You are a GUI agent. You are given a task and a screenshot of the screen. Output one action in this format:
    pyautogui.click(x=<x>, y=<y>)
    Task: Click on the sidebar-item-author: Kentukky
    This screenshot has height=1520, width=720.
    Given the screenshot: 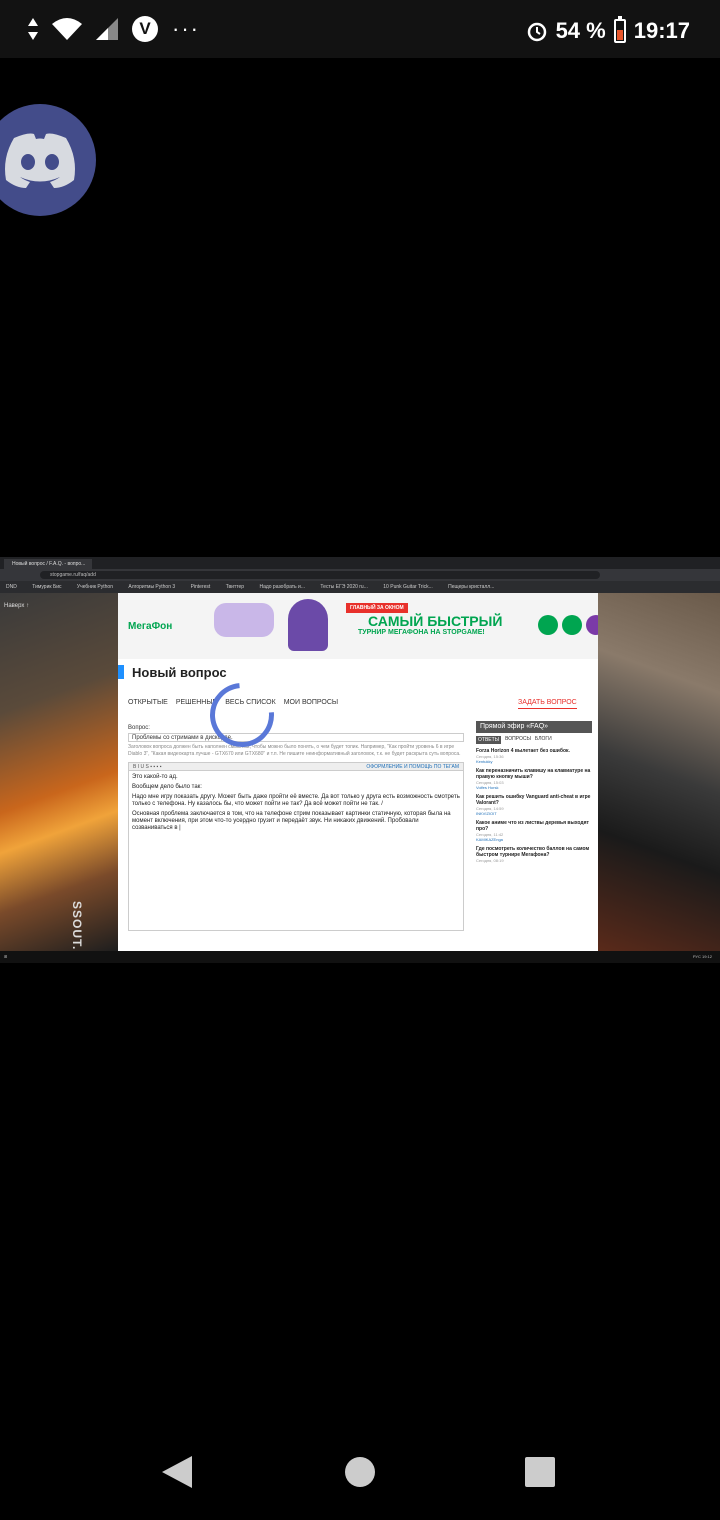 What is the action you would take?
    pyautogui.click(x=534, y=761)
    